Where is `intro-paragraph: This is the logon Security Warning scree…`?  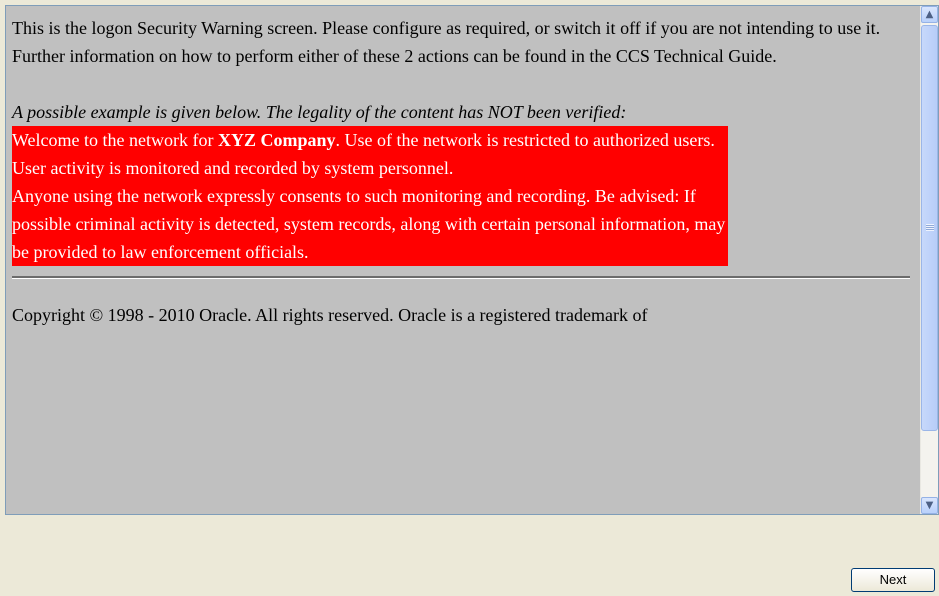 intro-paragraph: This is the logon Security Warning scree… is located at coordinates (446, 28).